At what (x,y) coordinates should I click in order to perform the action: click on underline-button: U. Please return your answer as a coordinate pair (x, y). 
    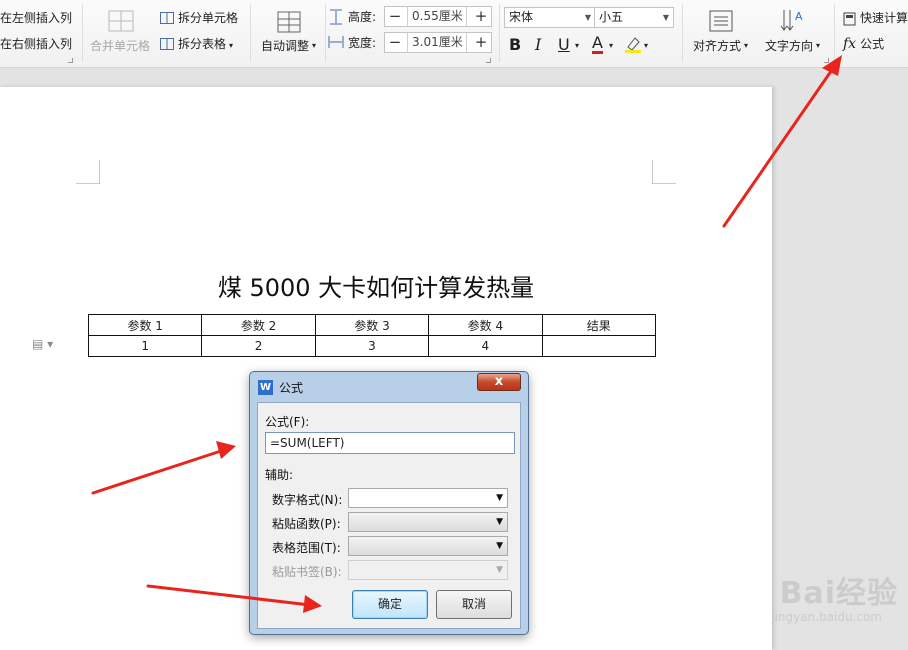
    Looking at the image, I should click on (564, 45).